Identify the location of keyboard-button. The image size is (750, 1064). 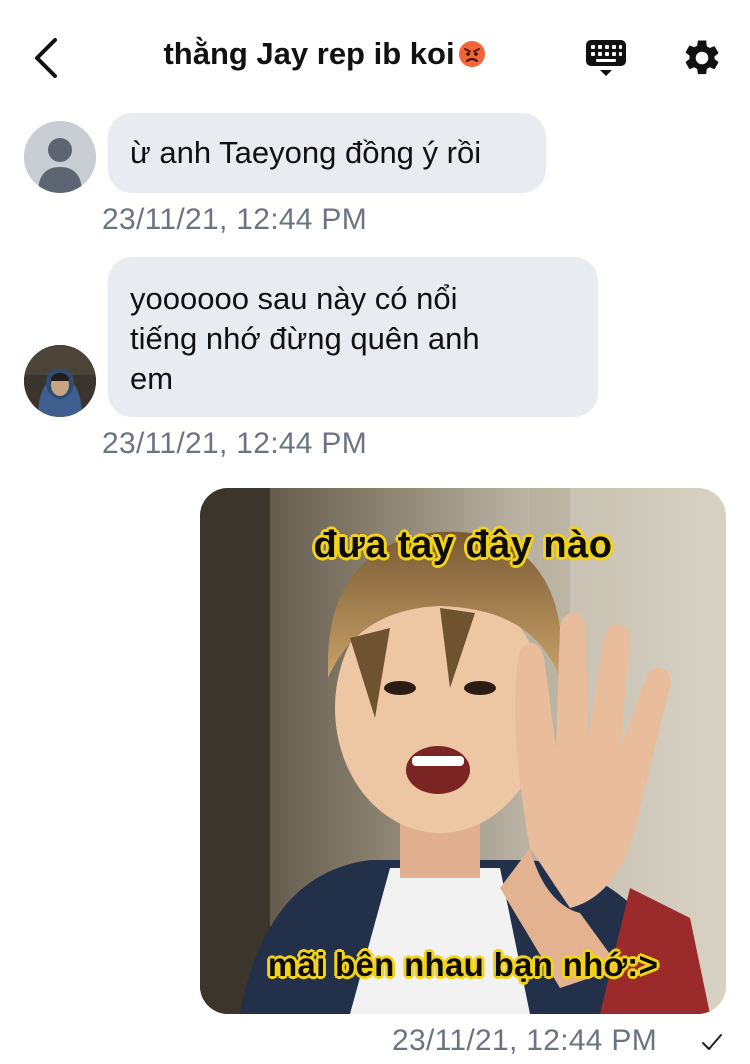
(606, 58).